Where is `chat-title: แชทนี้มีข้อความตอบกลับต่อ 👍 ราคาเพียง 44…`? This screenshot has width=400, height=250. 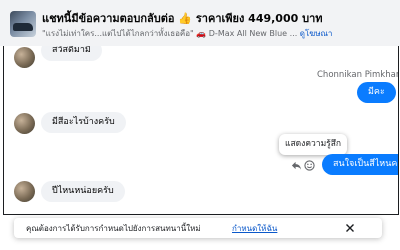
chat-title: แชทนี้มีข้อความตอบกลับต่อ 👍 ราคาเพียง 44… is located at coordinates (182, 18).